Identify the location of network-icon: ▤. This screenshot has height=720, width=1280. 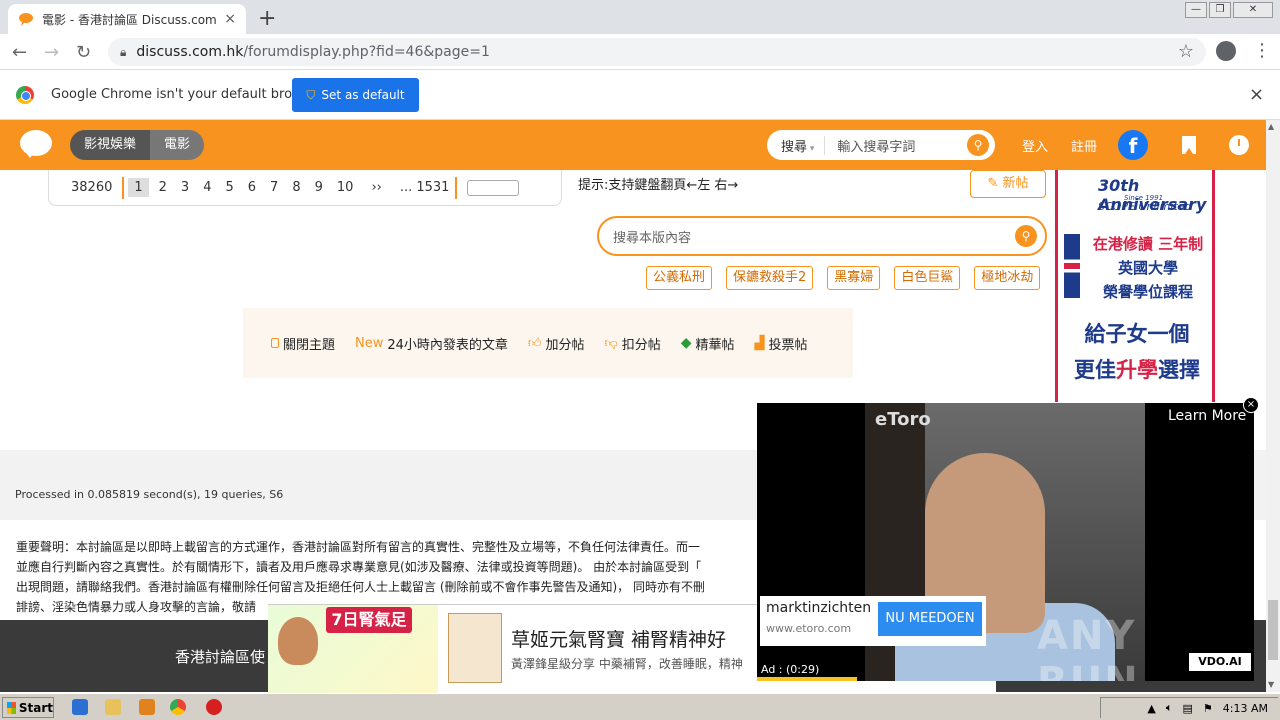
(1188, 708).